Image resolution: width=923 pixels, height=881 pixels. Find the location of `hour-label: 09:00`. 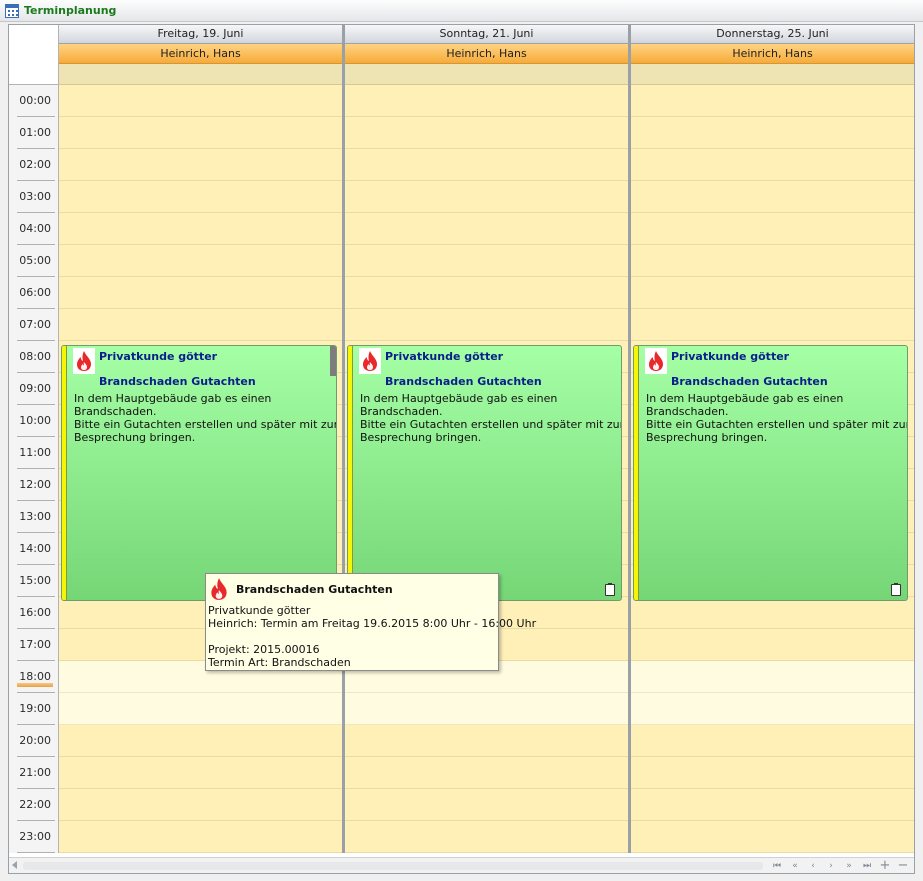

hour-label: 09:00 is located at coordinates (34, 389).